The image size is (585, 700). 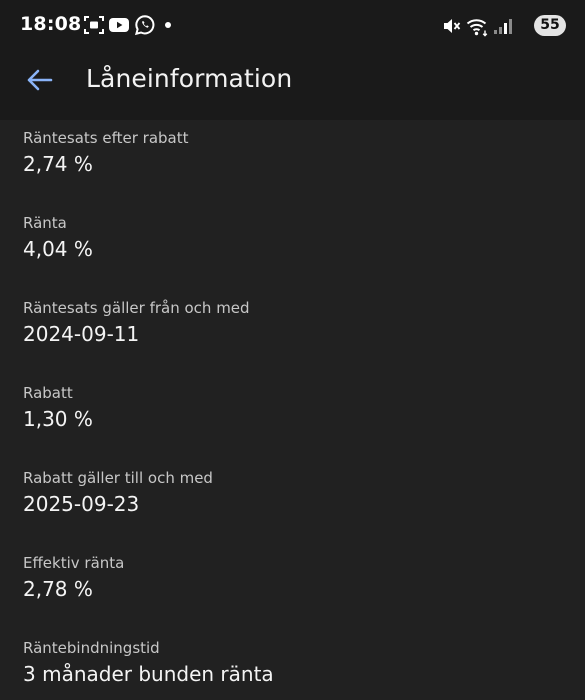 What do you see at coordinates (48, 393) in the screenshot?
I see `field-label: Rabatt` at bounding box center [48, 393].